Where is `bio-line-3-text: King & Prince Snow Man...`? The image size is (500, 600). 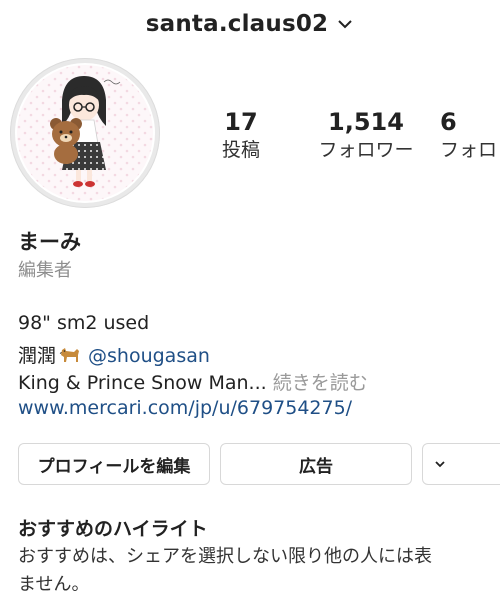 bio-line-3-text: King & Prince Snow Man... is located at coordinates (142, 383).